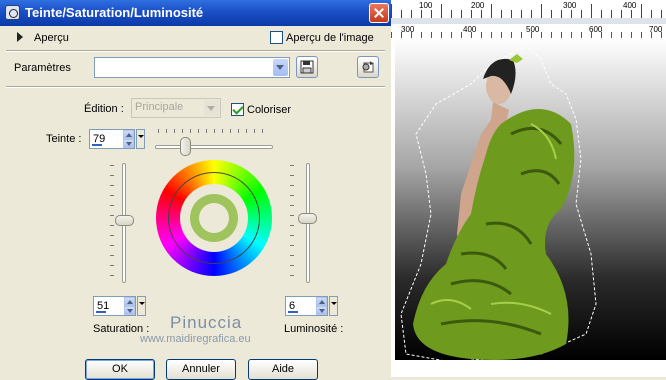 This screenshot has width=666, height=380. I want to click on watermark-title: Pinuccia, so click(206, 322).